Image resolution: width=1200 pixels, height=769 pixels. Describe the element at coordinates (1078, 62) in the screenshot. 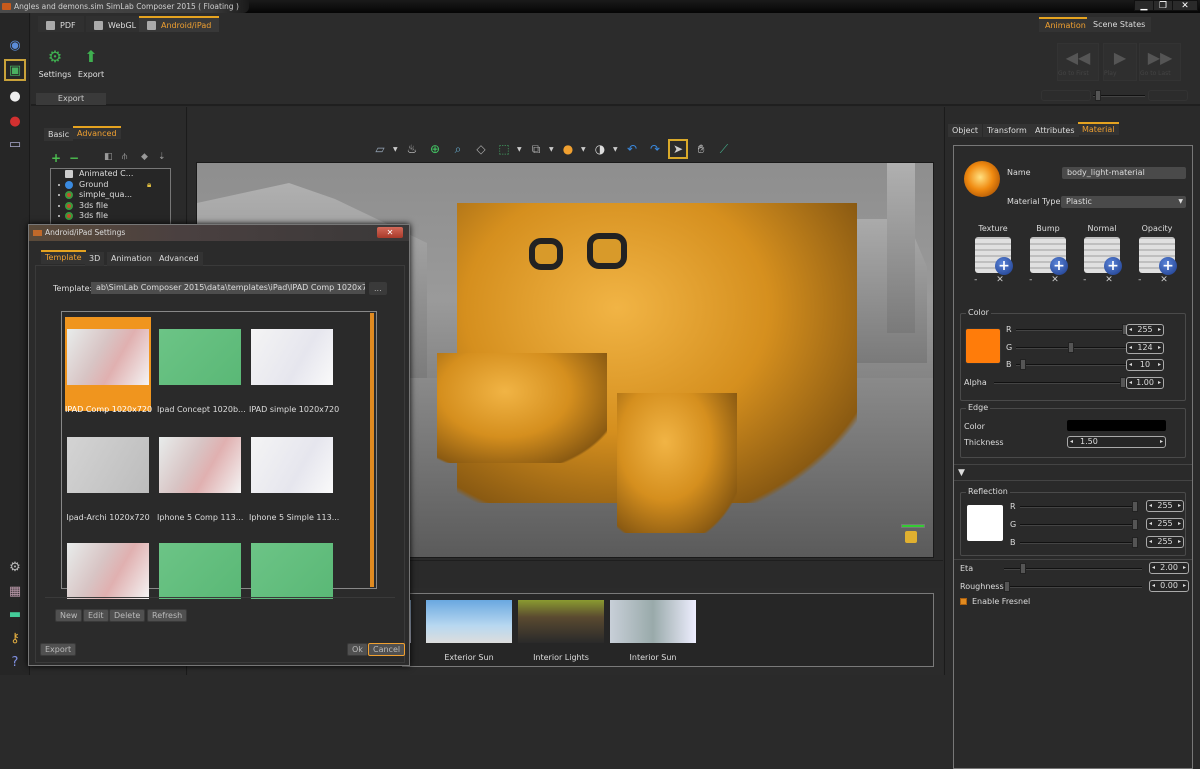

I see `go-to-first-button: ◀◀ Go to First` at that location.